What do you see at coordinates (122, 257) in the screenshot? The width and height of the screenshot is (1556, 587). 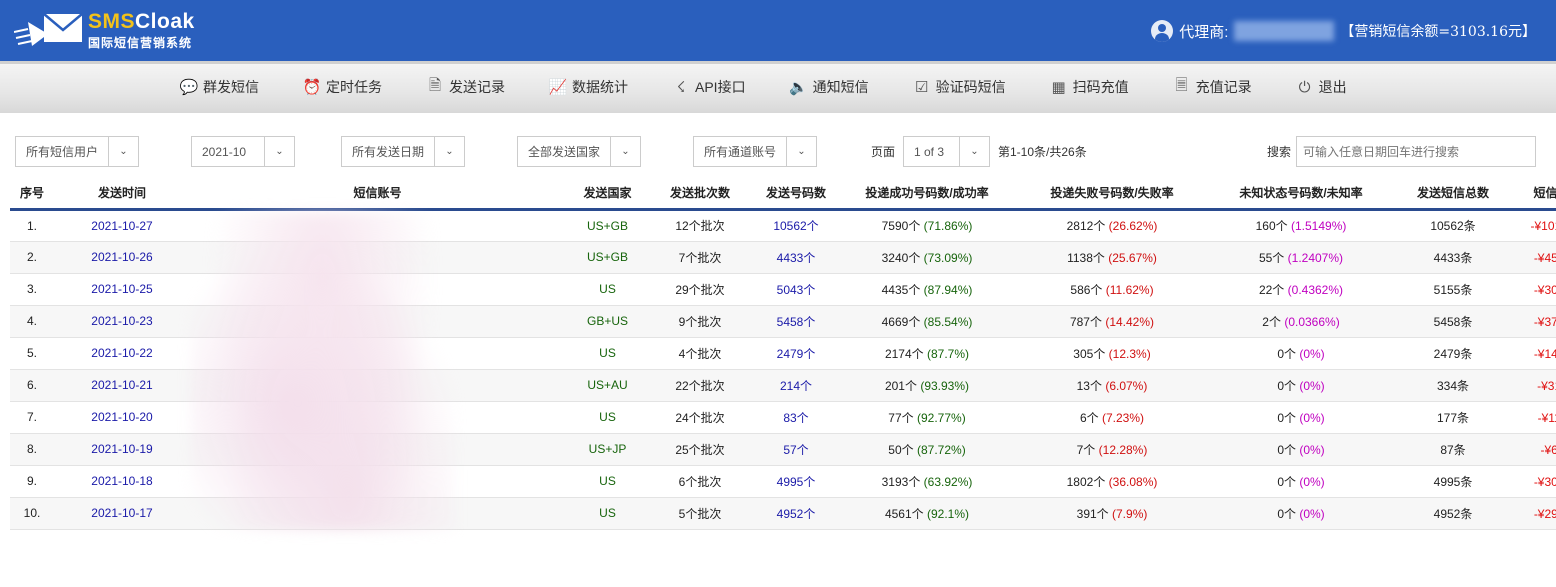 I see `send-date-link: 2021-10-26` at bounding box center [122, 257].